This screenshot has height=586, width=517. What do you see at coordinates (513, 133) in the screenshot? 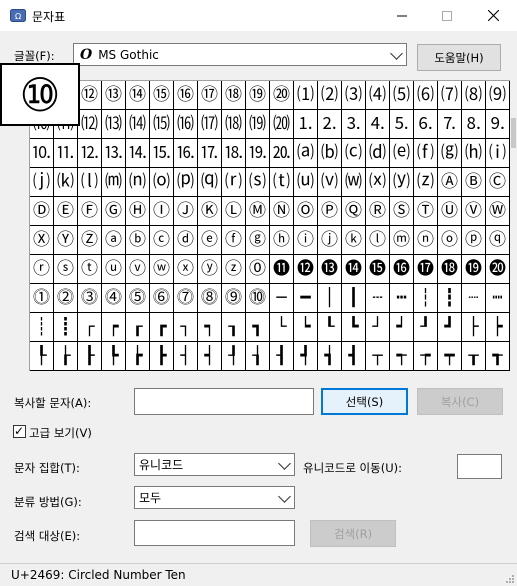
I see `grid-scrollbar-thumb` at bounding box center [513, 133].